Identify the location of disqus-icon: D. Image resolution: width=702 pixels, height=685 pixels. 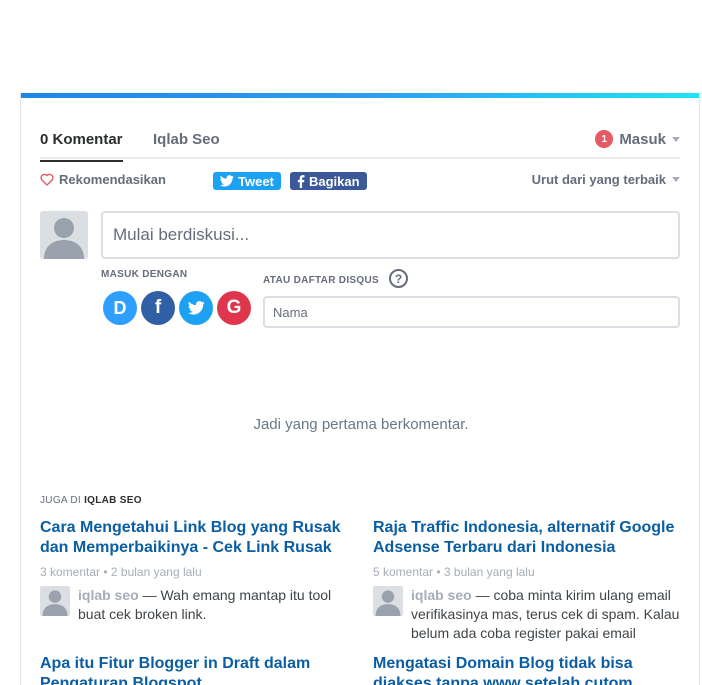
(120, 307).